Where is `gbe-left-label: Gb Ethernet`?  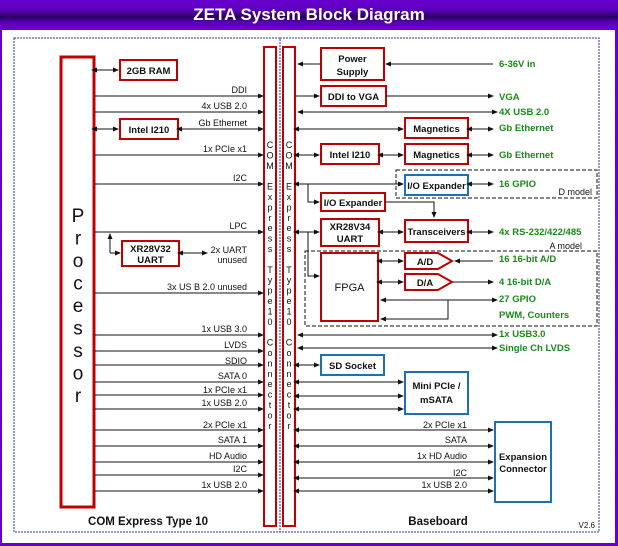
gbe-left-label: Gb Ethernet is located at coordinates (222, 123).